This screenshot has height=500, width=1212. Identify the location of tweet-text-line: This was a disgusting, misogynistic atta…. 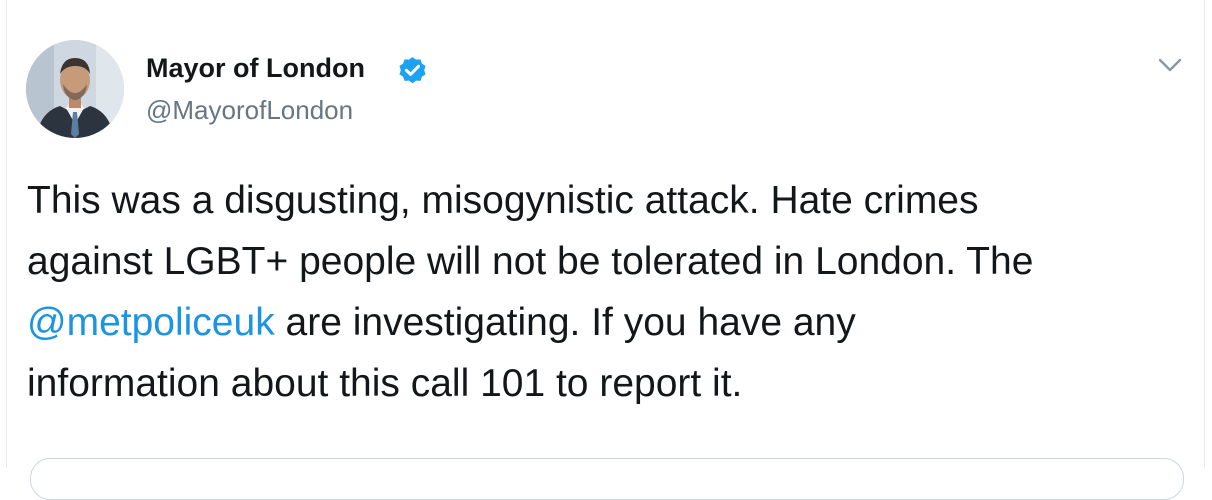
(503, 200).